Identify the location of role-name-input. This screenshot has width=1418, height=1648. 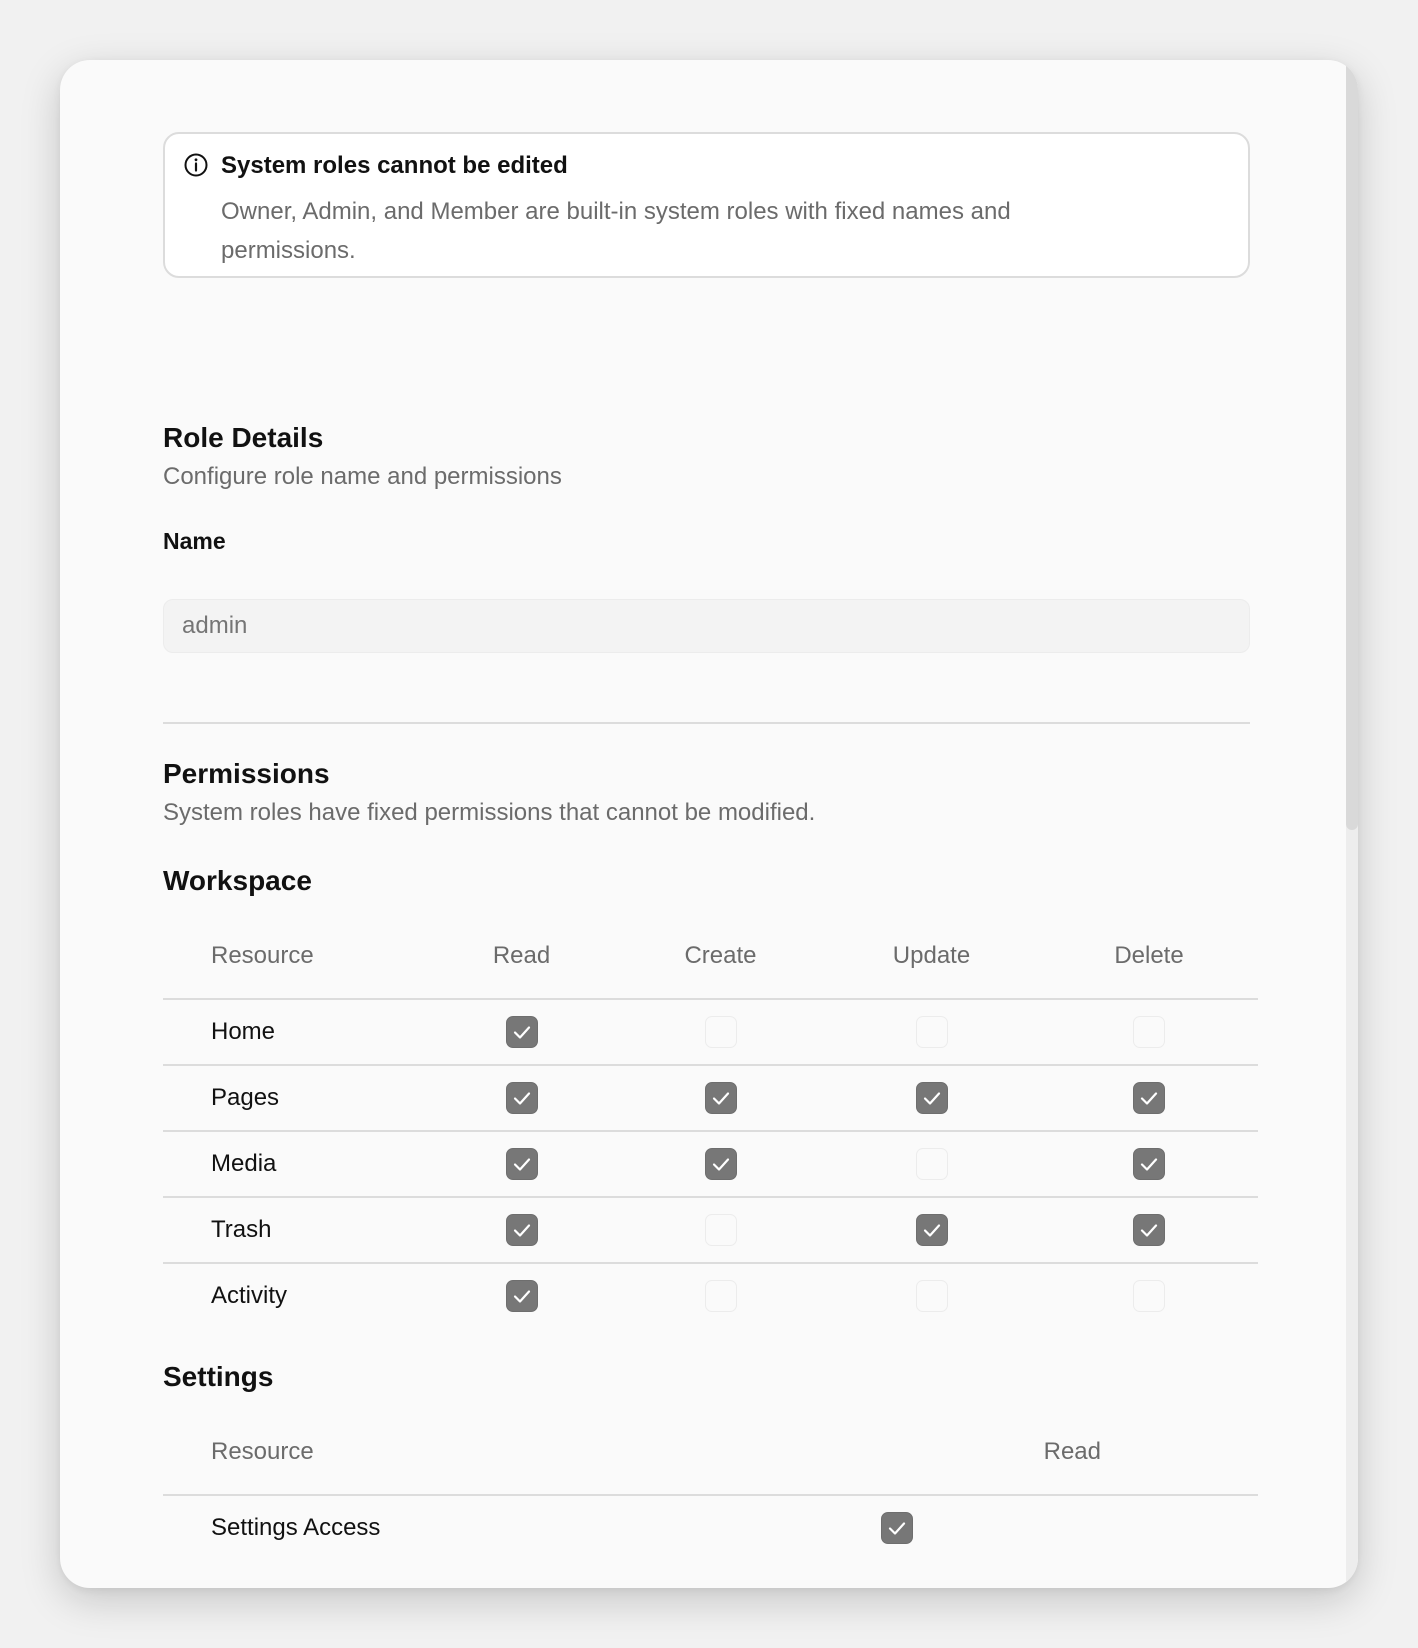
(706, 626).